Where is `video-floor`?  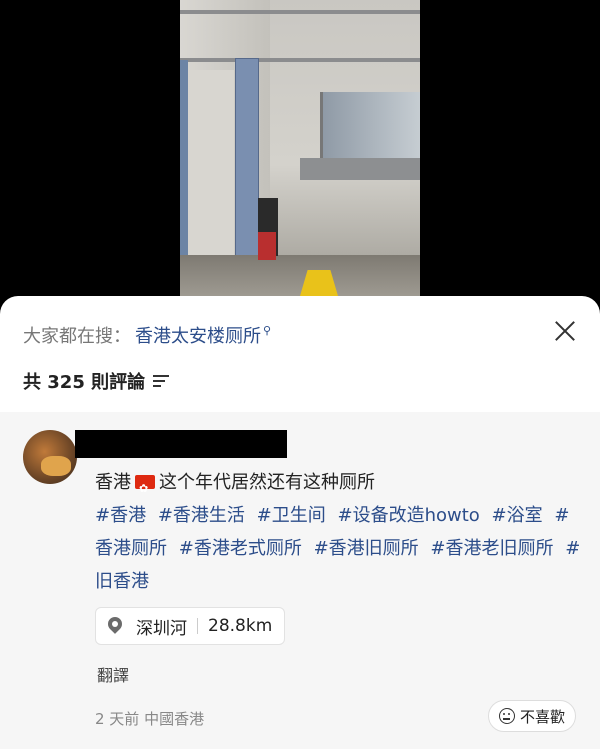
video-floor is located at coordinates (300, 277).